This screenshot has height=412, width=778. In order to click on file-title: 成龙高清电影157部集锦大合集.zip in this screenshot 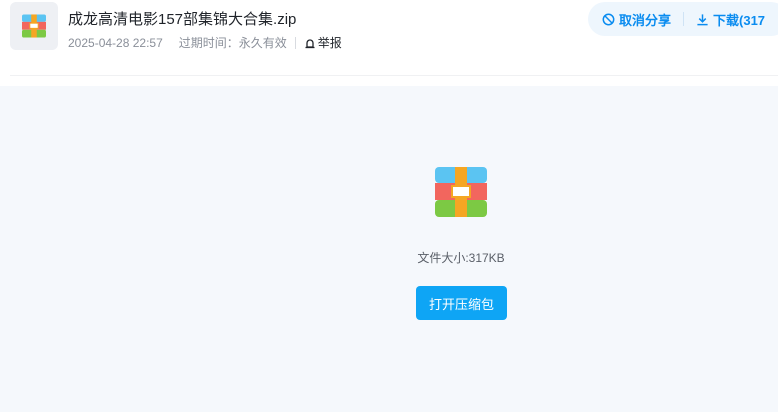, I will do `click(182, 19)`.